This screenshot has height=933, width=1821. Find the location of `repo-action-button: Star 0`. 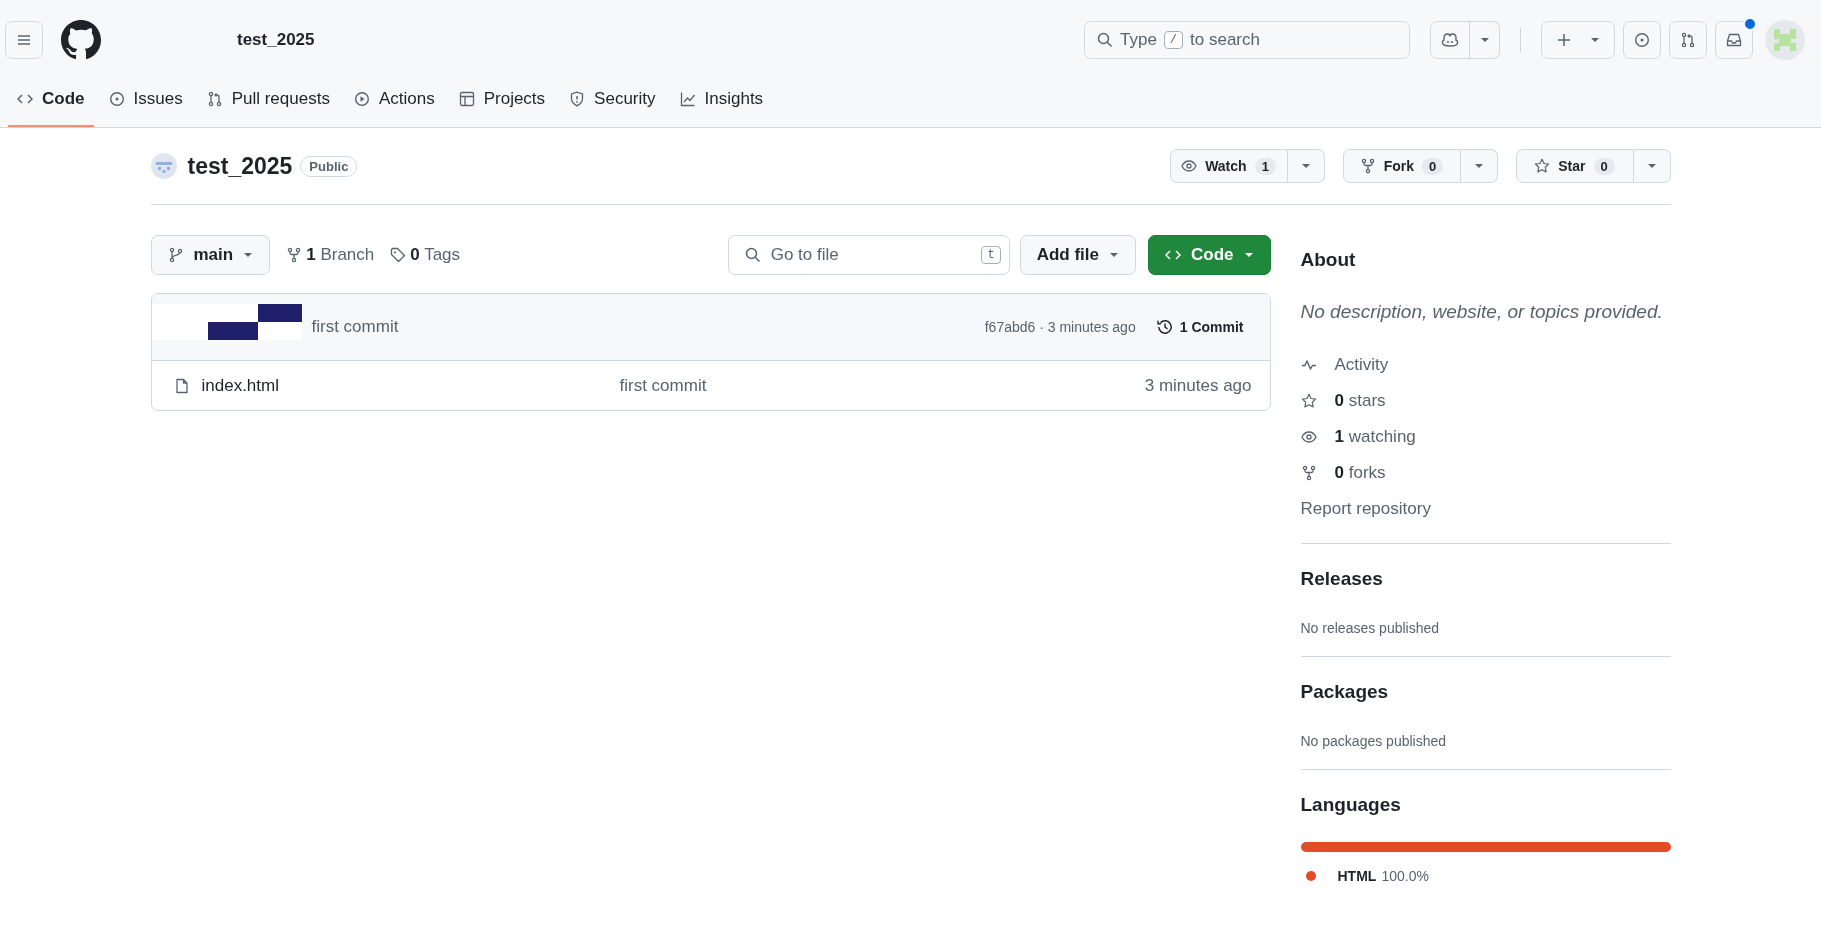

repo-action-button: Star 0 is located at coordinates (1574, 166).